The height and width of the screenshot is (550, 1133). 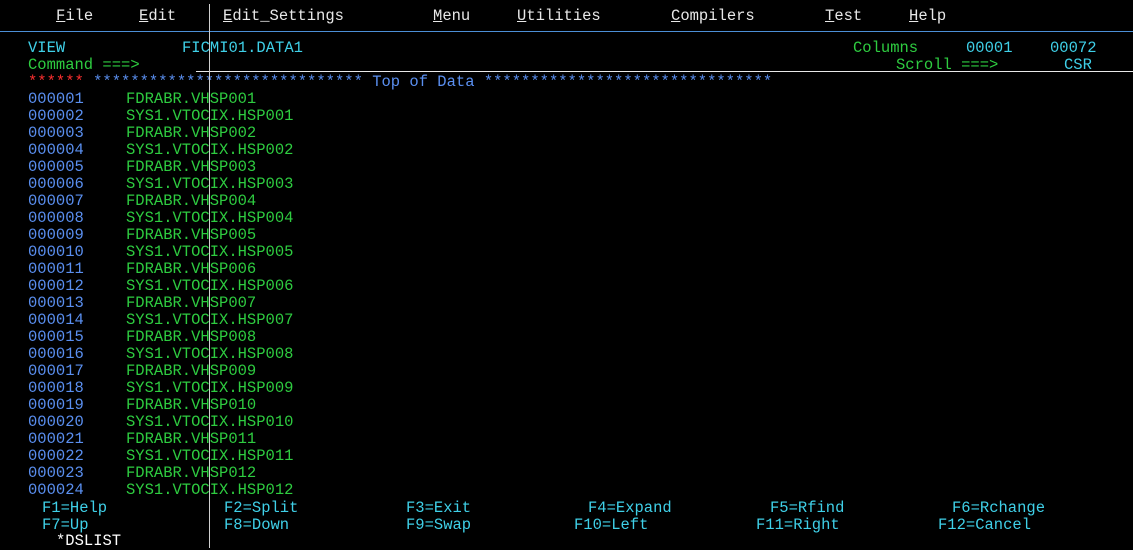 What do you see at coordinates (713, 16) in the screenshot?
I see `menu-compilers: Compilers` at bounding box center [713, 16].